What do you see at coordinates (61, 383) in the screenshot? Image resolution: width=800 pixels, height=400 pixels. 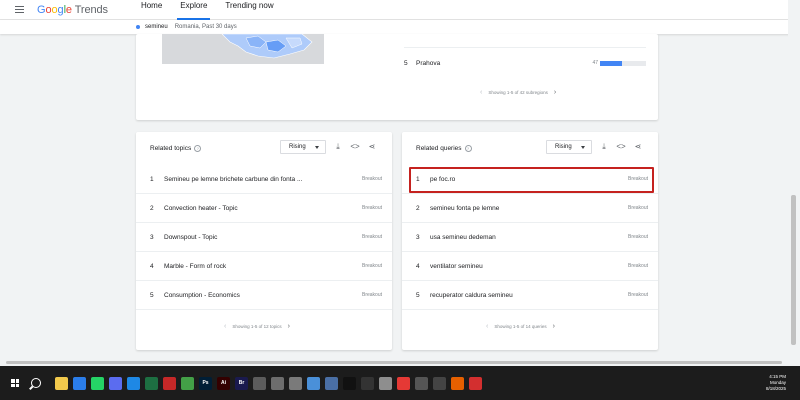 I see `file-explorer-icon` at bounding box center [61, 383].